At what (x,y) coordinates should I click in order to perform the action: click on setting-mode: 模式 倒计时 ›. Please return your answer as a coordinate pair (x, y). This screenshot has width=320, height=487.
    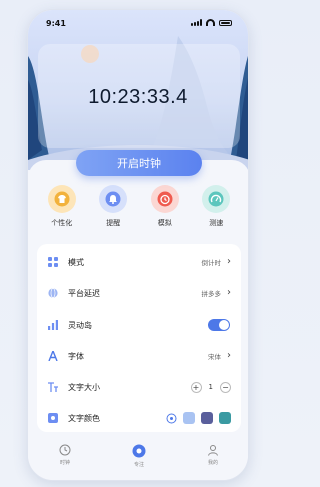
    Looking at the image, I should click on (139, 262).